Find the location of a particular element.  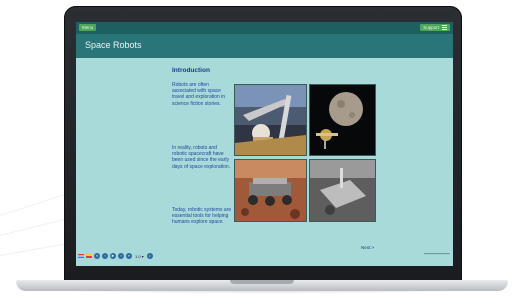

top-bar: Menu Support is located at coordinates (264, 28).